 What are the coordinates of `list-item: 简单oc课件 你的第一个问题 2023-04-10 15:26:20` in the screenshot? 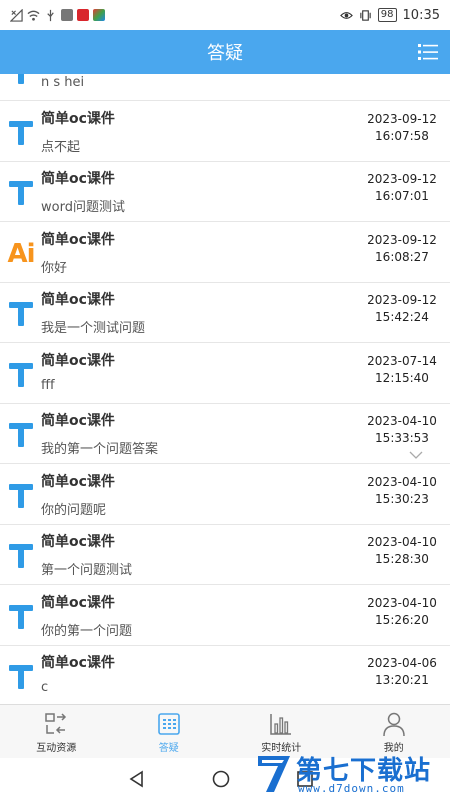 It's located at (225, 615).